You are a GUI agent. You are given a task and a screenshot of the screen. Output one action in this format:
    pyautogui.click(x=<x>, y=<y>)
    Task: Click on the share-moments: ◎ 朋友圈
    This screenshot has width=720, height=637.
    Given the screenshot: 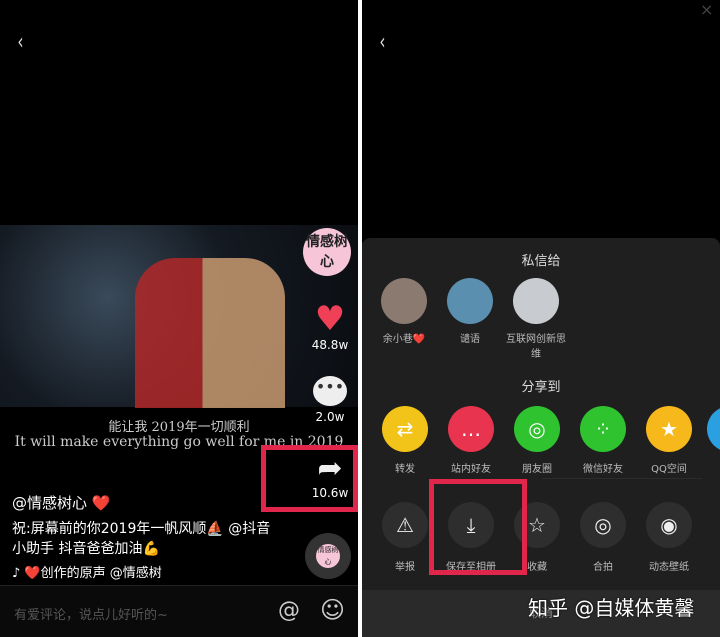 What is the action you would take?
    pyautogui.click(x=537, y=440)
    